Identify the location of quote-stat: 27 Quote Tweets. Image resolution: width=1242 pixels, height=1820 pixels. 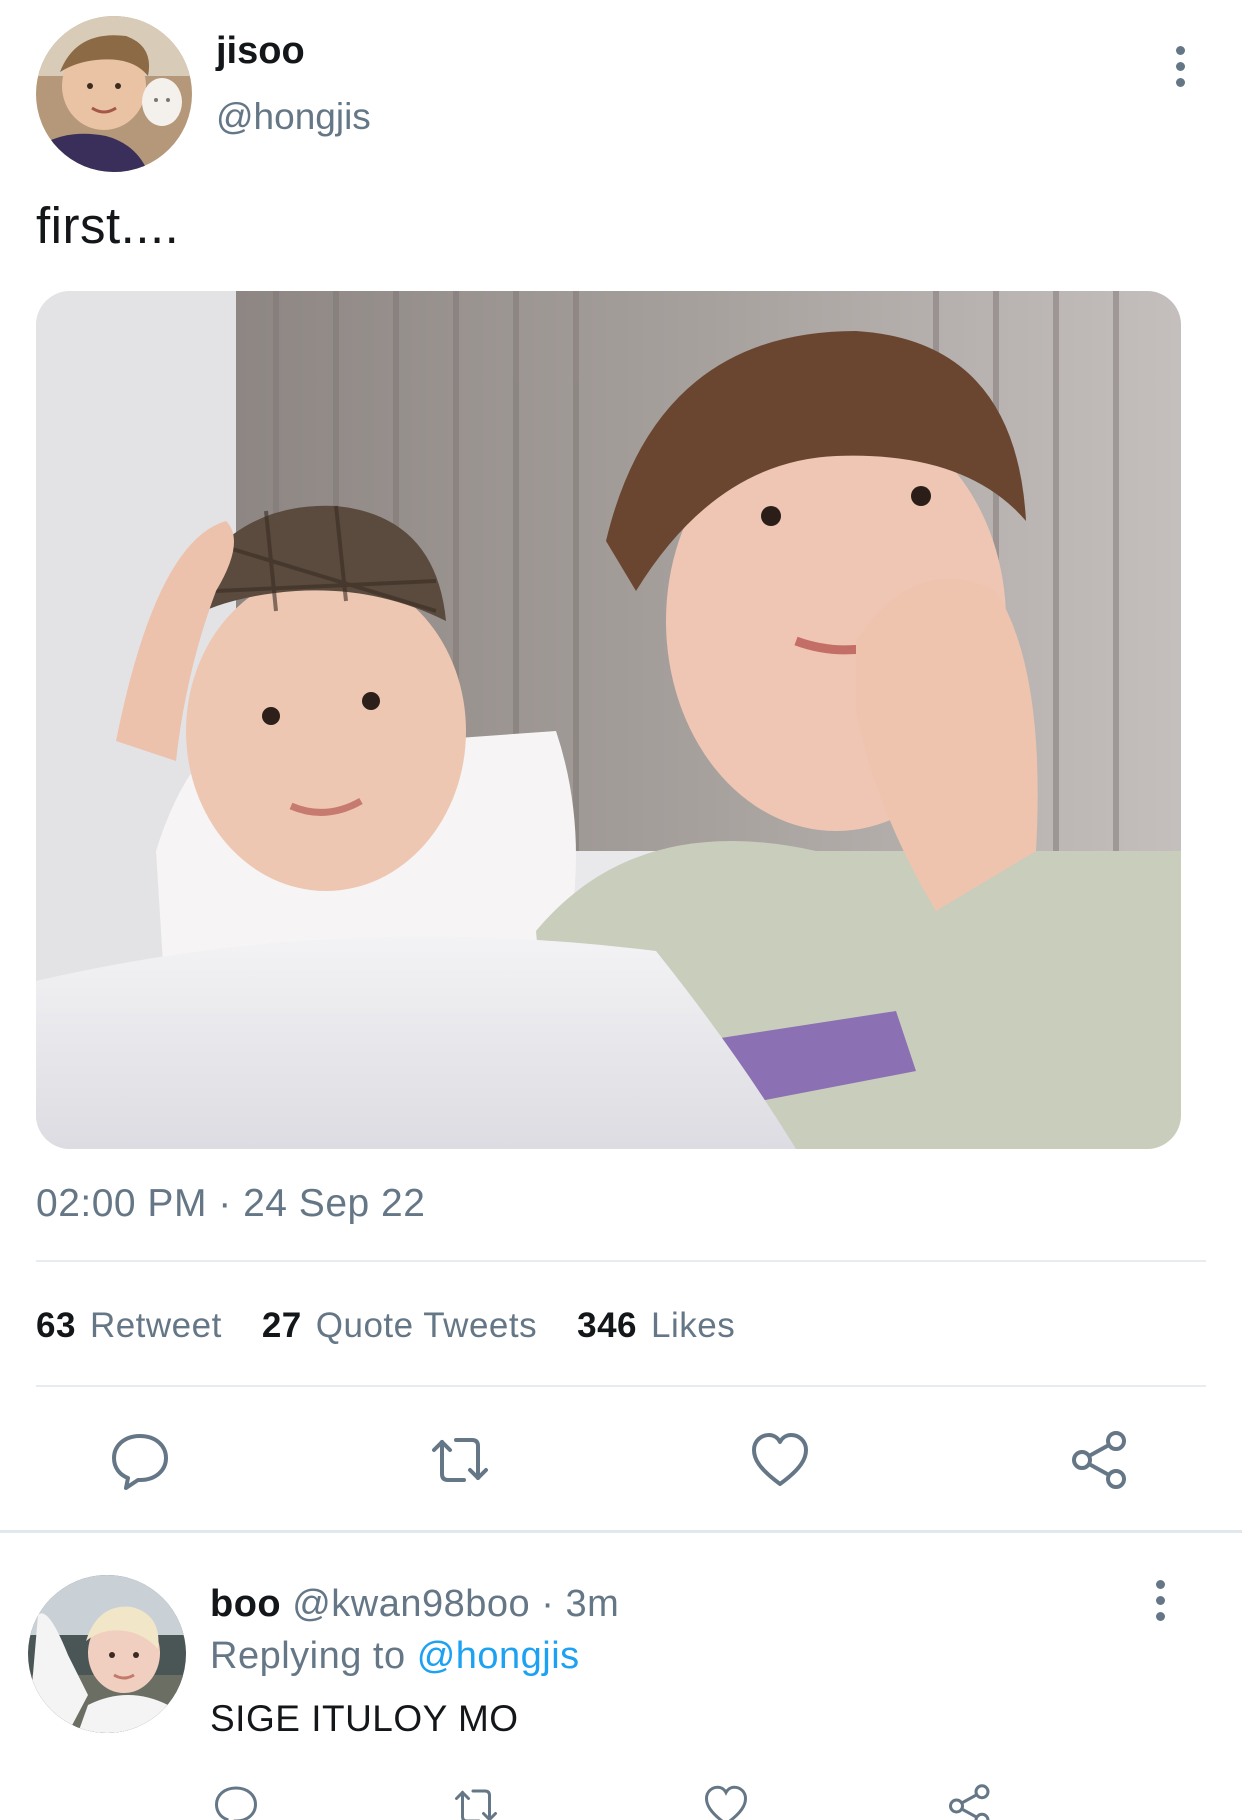
(399, 1326).